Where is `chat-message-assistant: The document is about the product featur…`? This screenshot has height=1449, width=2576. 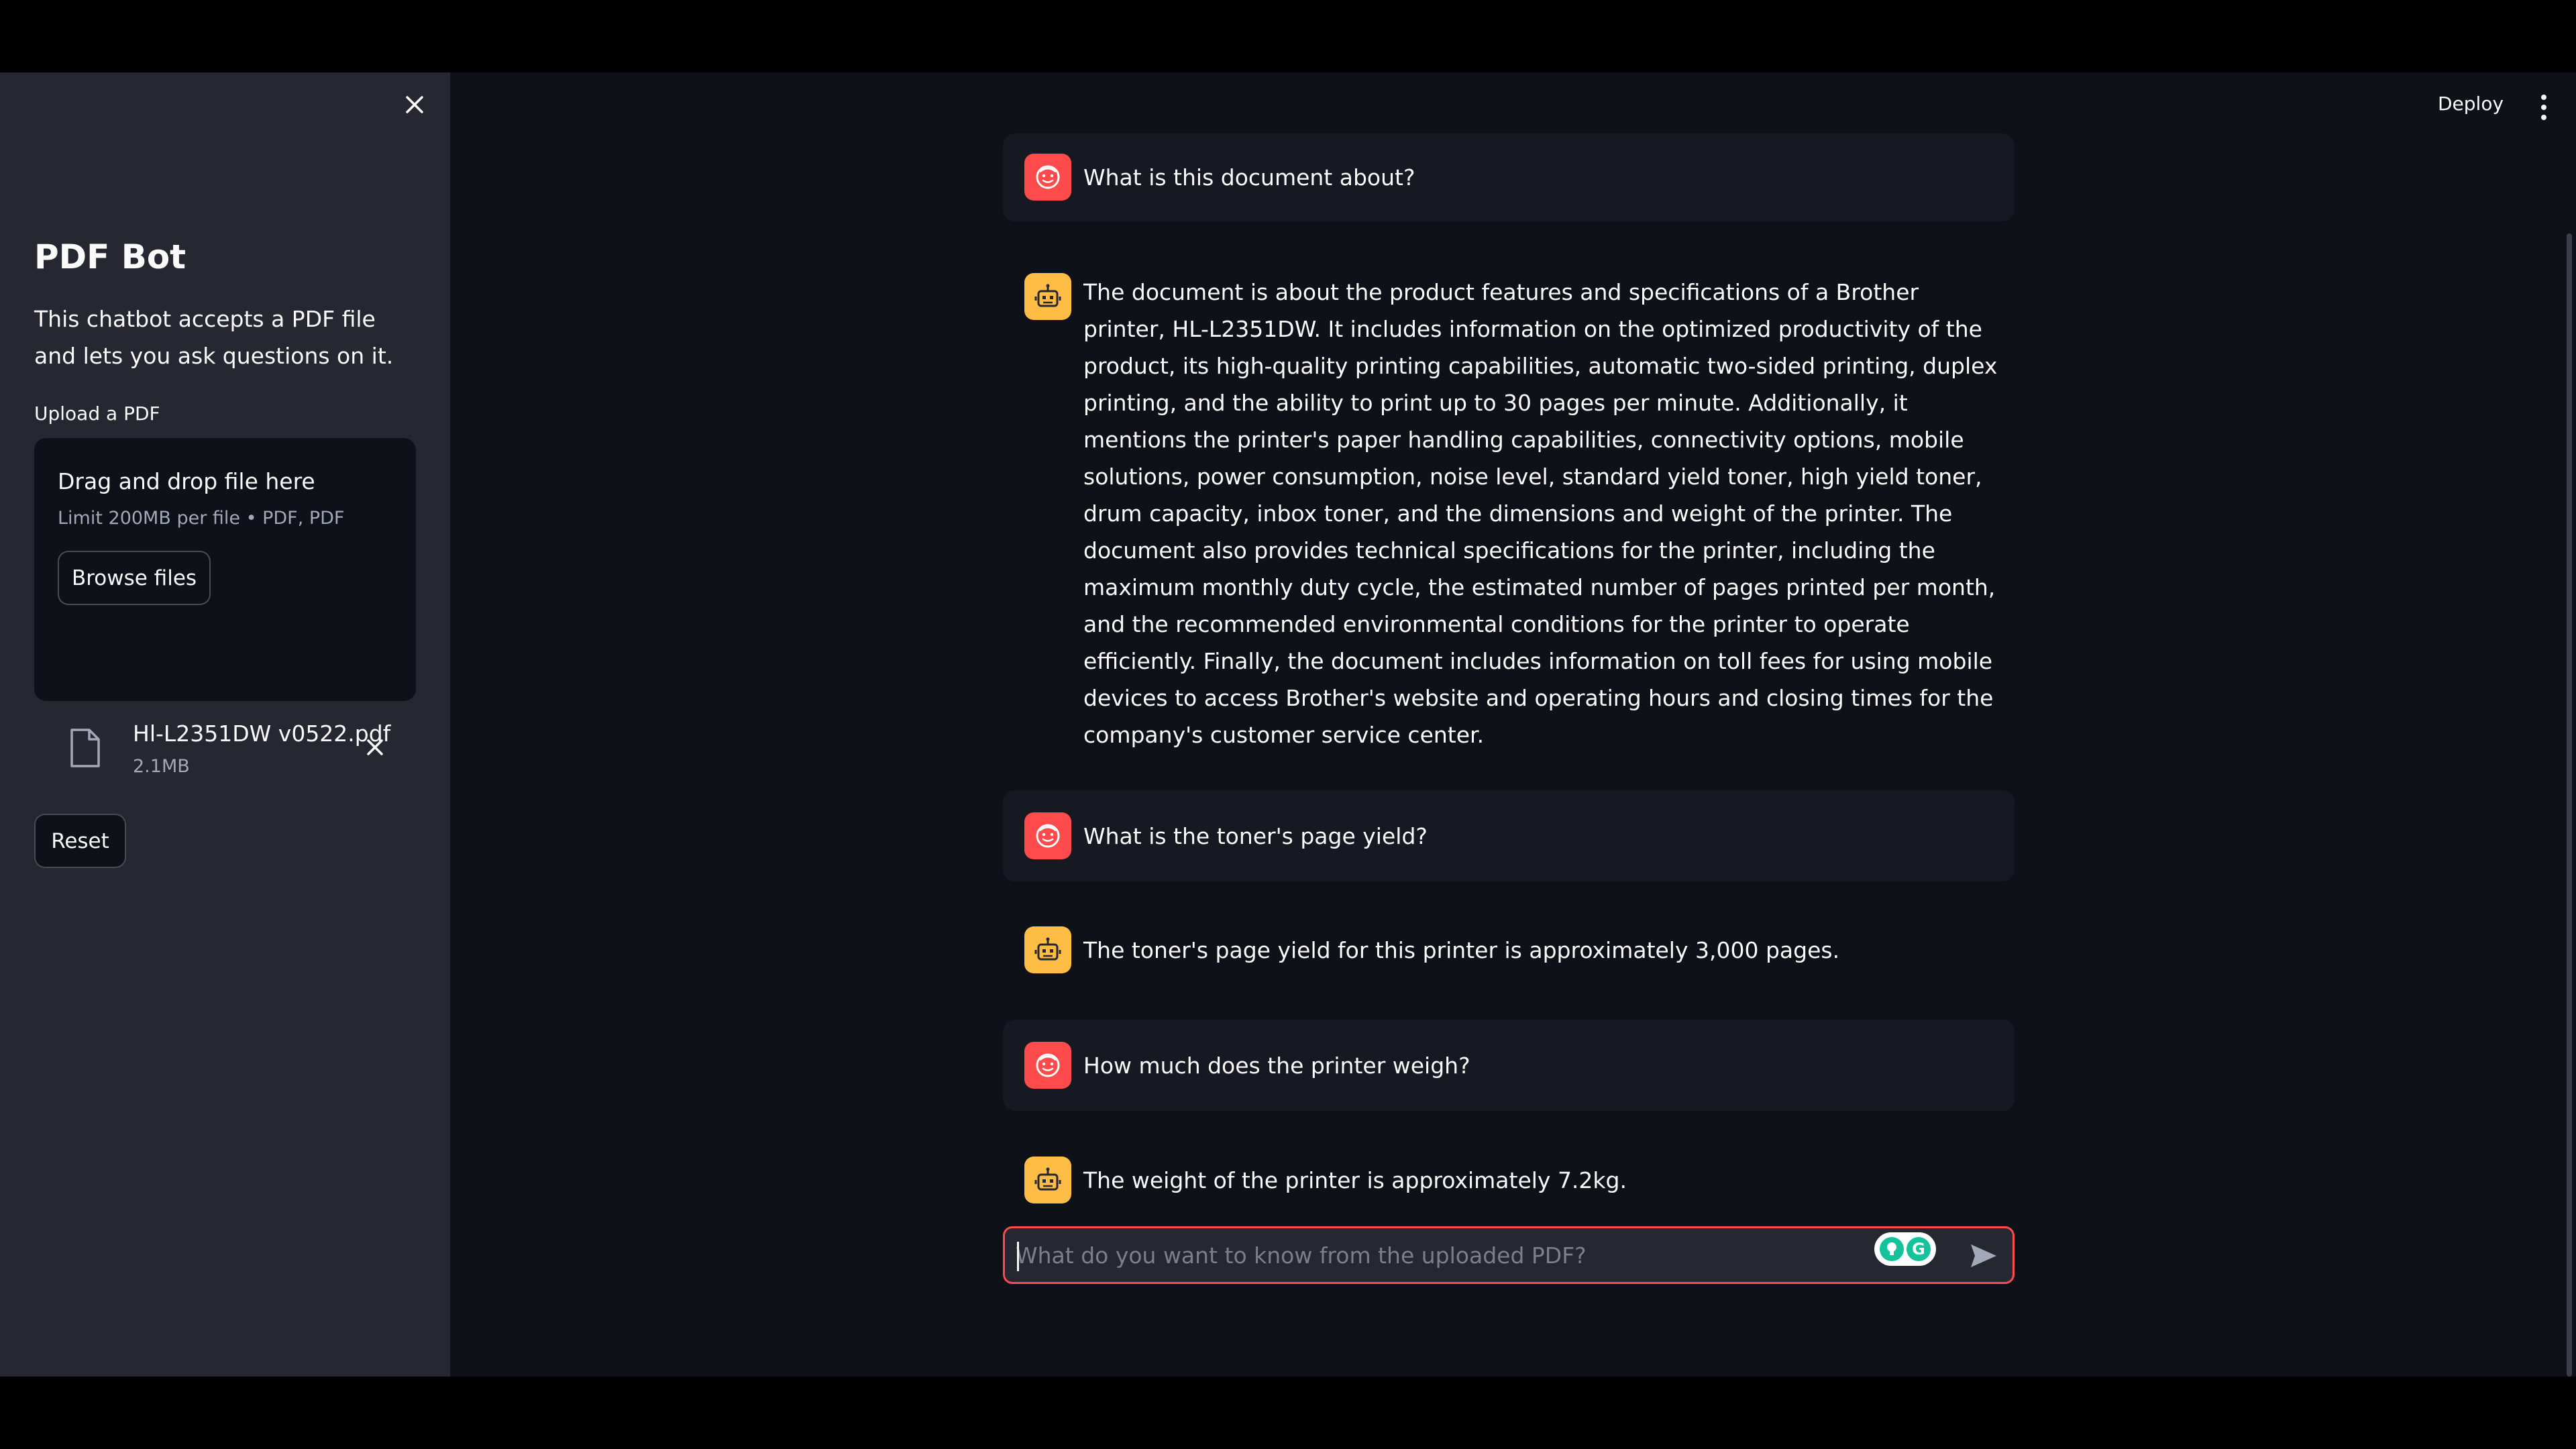 chat-message-assistant: The document is about the product featur… is located at coordinates (1509, 505).